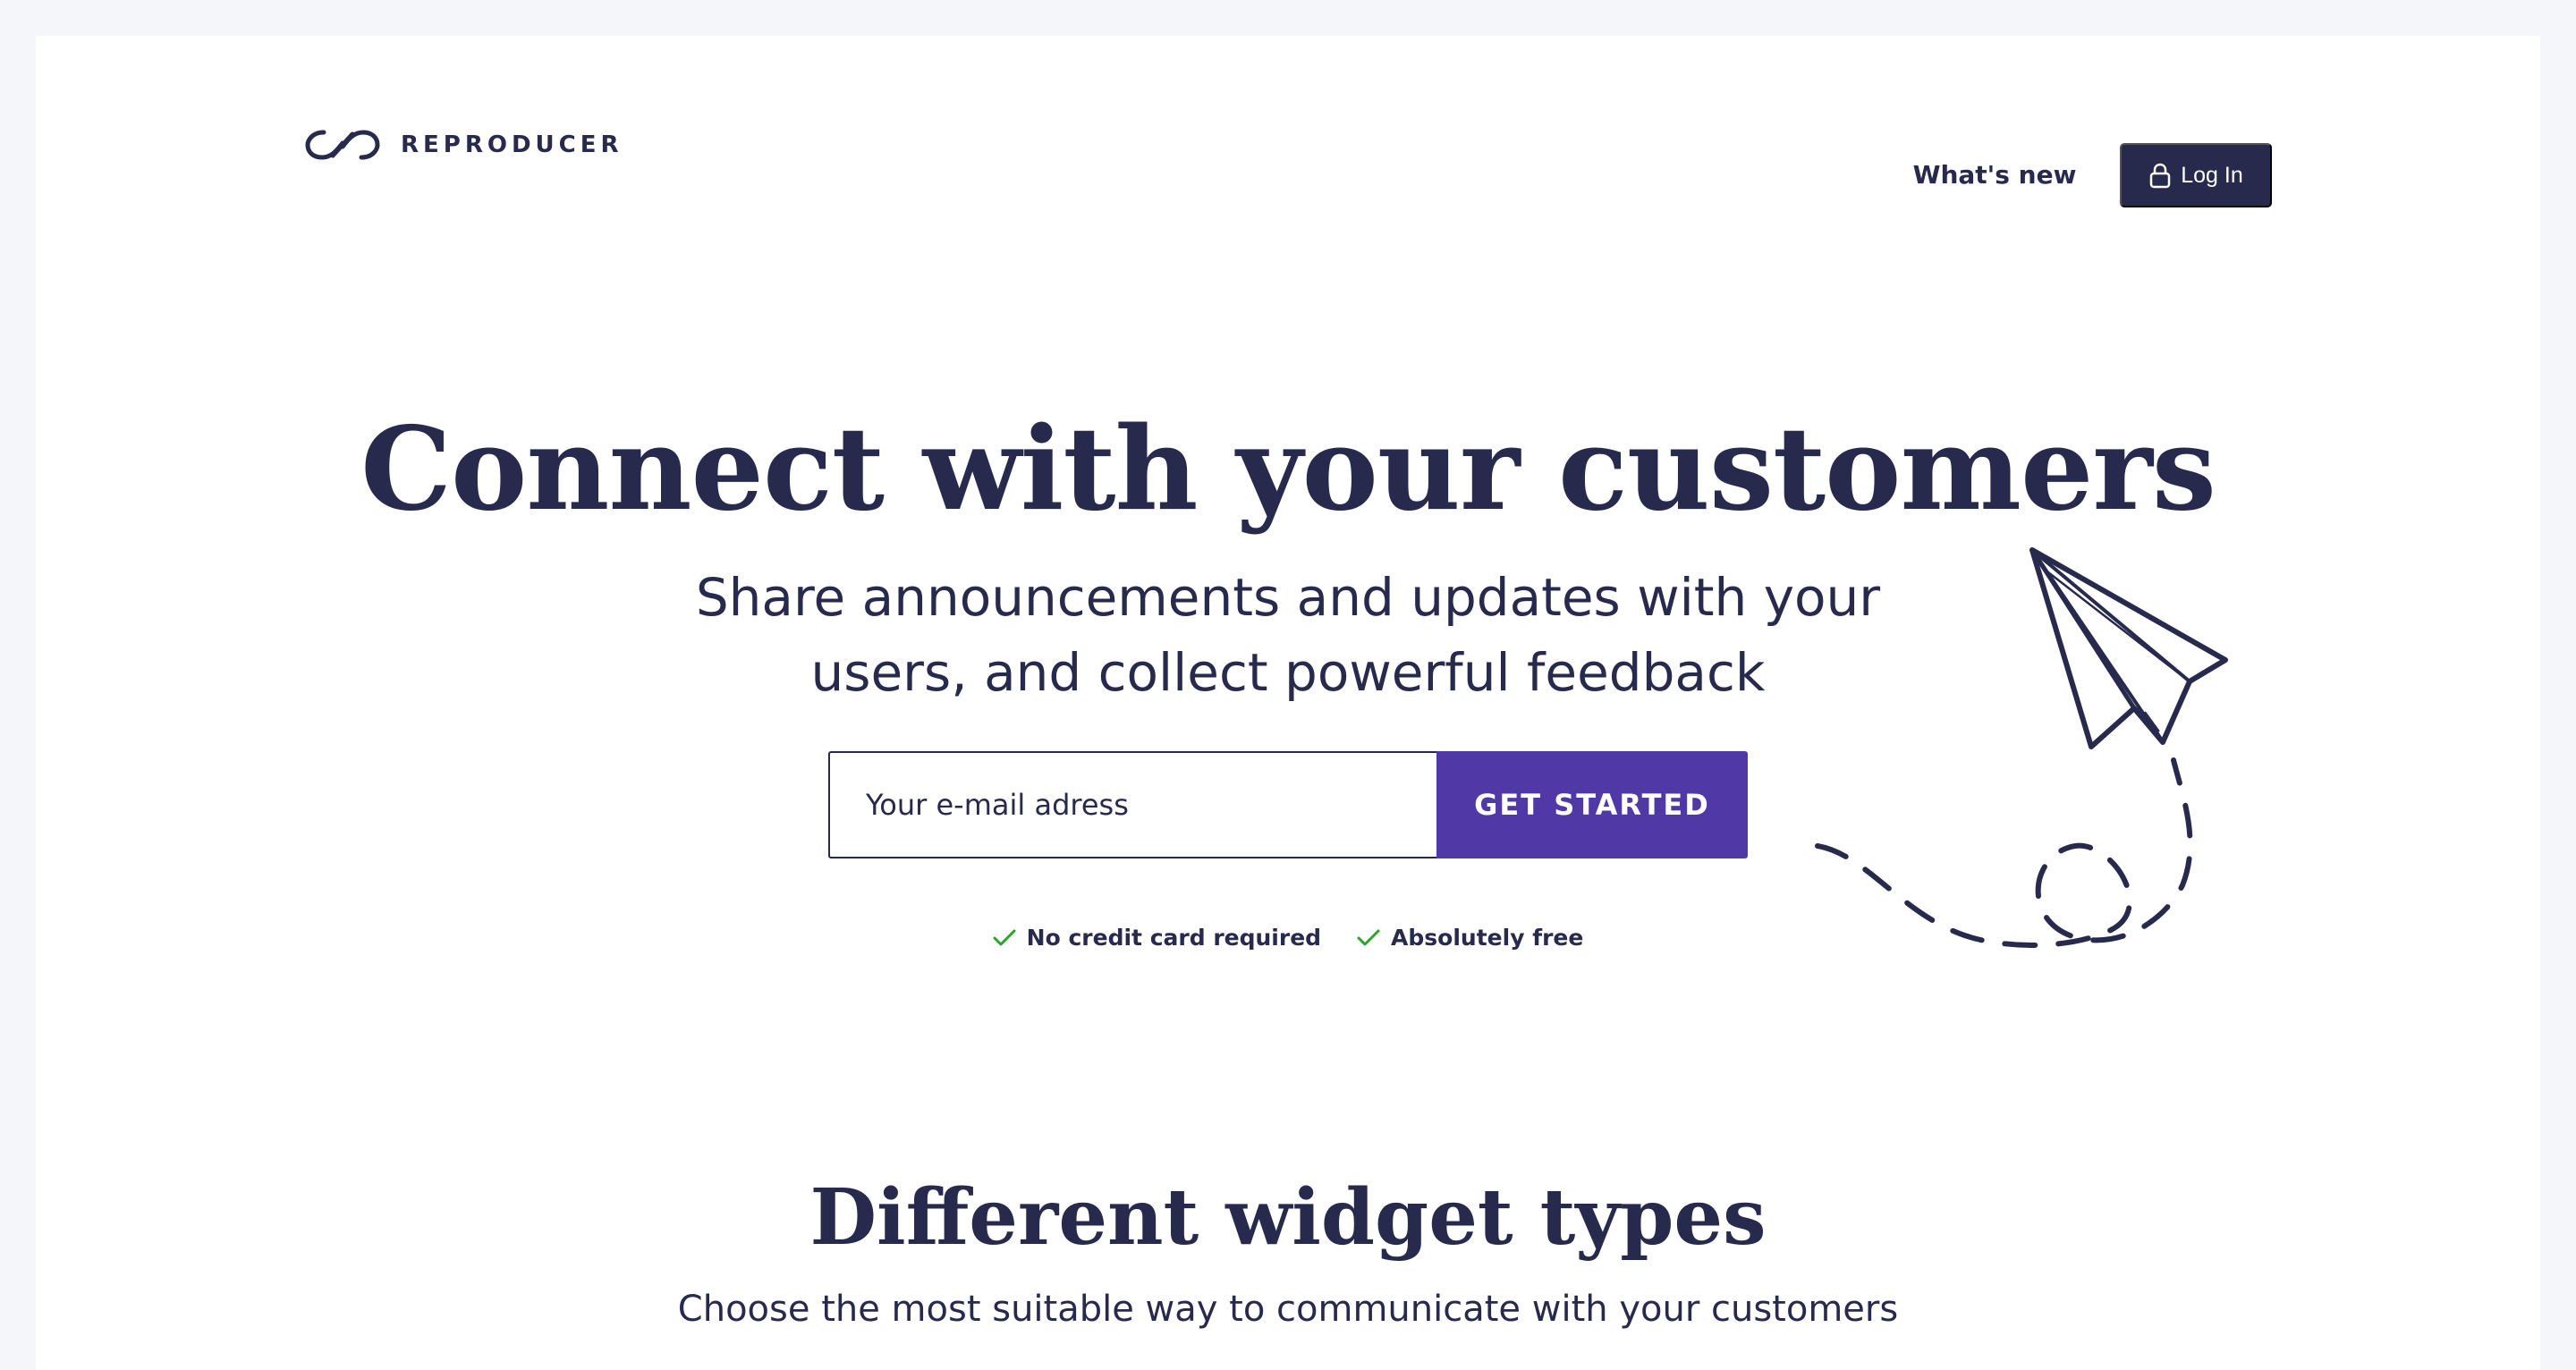 This screenshot has width=2576, height=1370. I want to click on section-title: Different widget types, so click(1288, 1217).